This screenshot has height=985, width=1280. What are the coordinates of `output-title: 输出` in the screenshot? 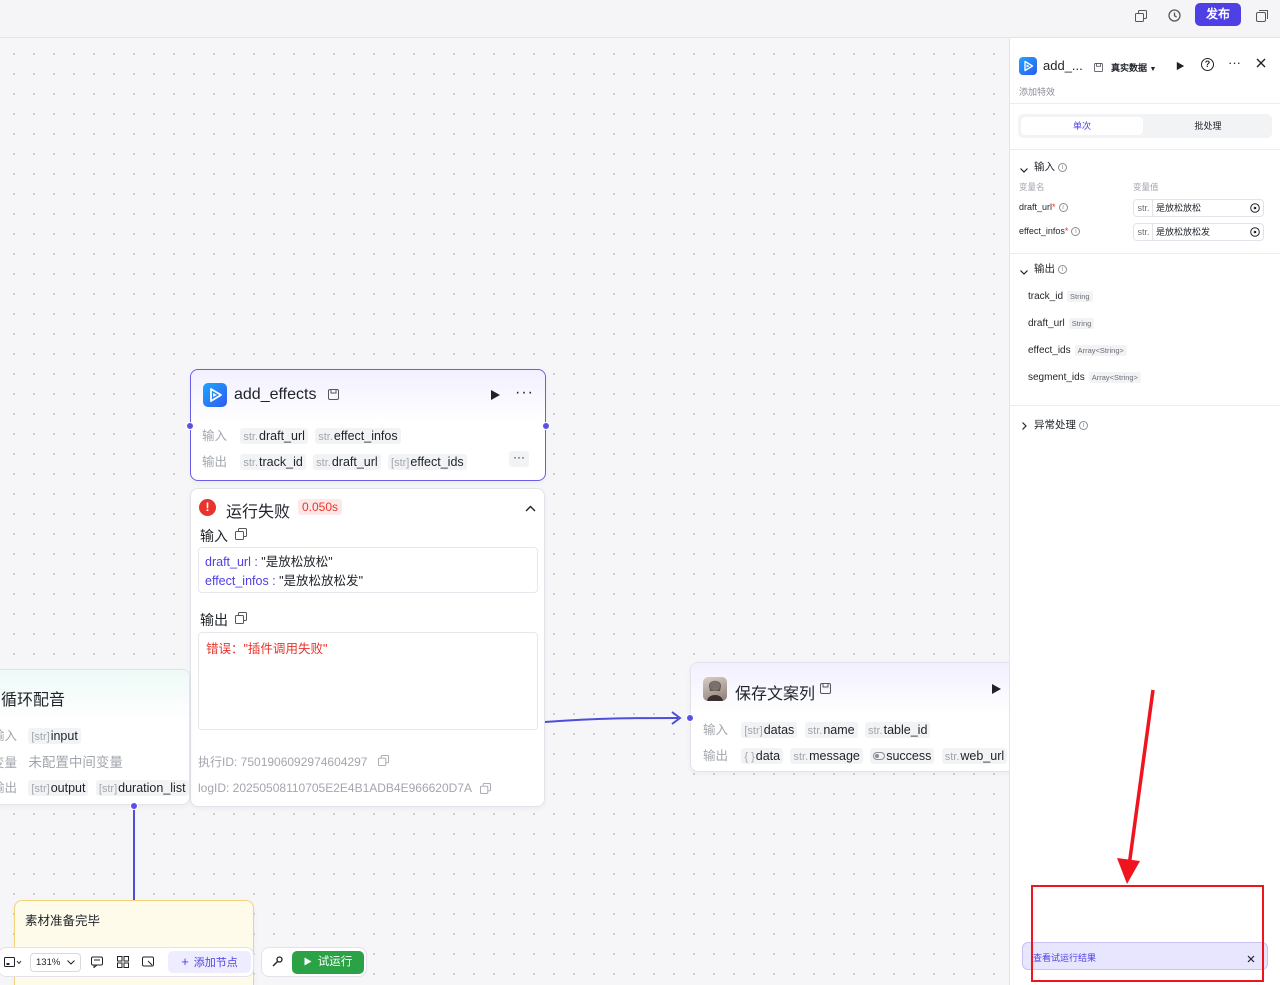 It's located at (214, 620).